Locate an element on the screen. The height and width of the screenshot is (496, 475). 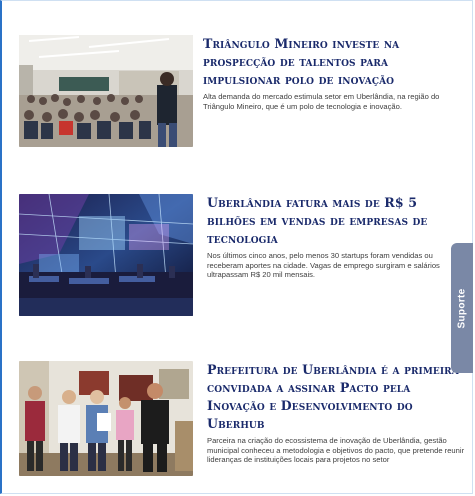
group-photo is located at coordinates (106, 418).